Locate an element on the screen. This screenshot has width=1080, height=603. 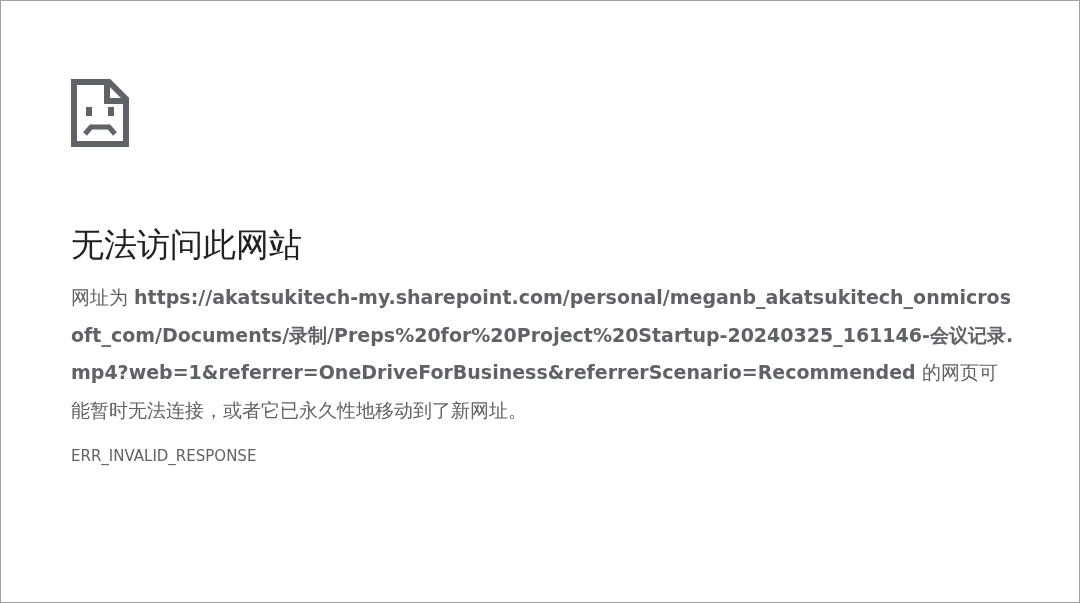
error-code: ERR_INVALID_RESPONSE is located at coordinates (164, 456).